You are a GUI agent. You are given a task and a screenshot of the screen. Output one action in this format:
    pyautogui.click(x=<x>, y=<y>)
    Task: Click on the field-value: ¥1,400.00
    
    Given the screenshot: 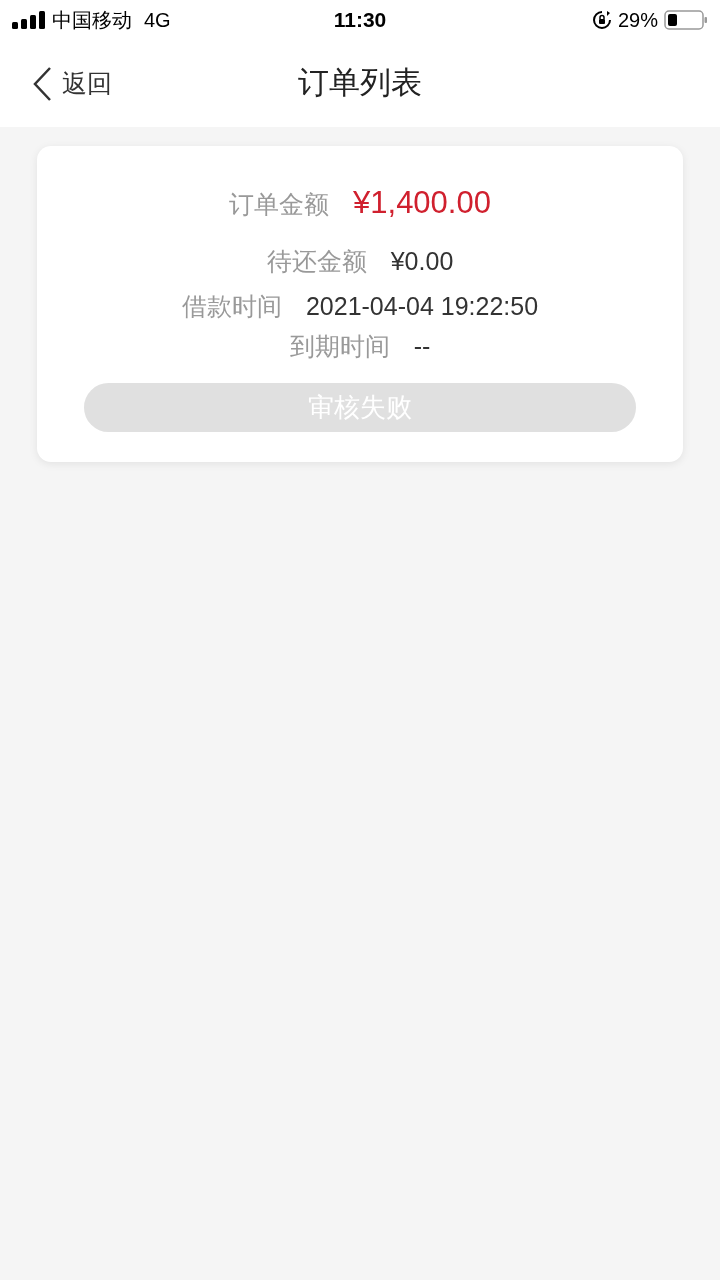 What is the action you would take?
    pyautogui.click(x=422, y=203)
    